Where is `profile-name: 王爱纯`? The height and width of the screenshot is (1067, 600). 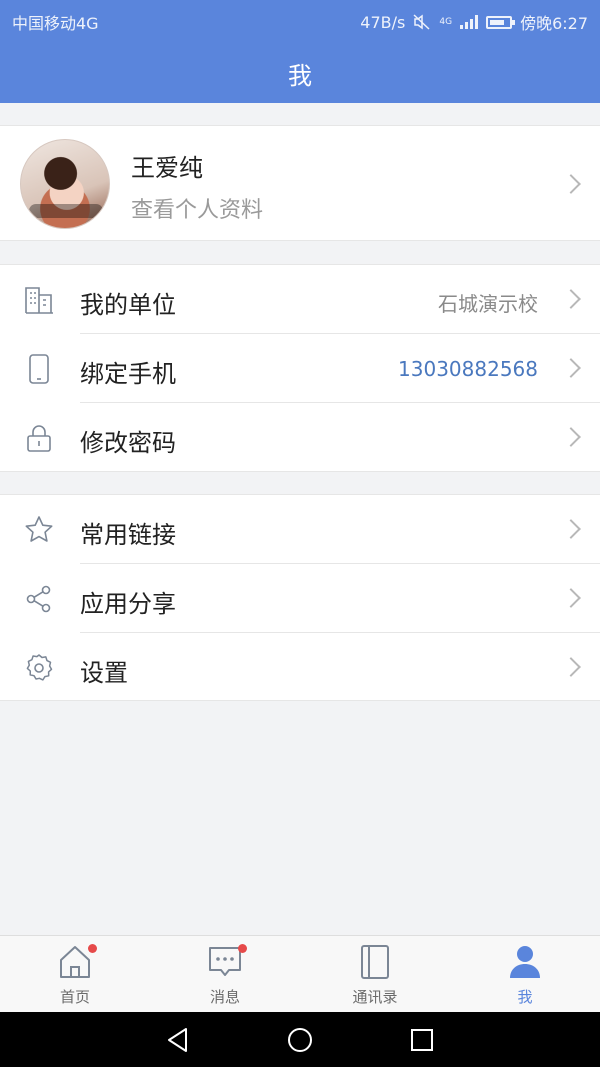 profile-name: 王爱纯 is located at coordinates (167, 168).